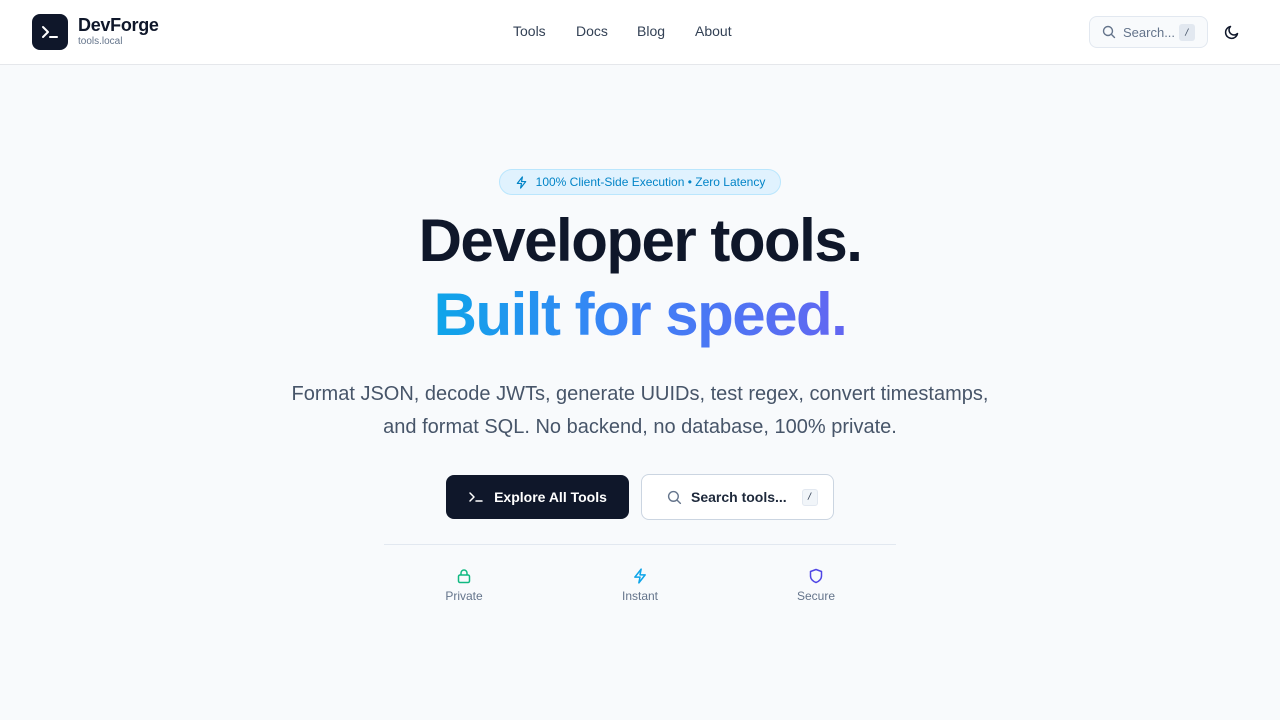  I want to click on hero-title-gradient: Built for speed., so click(640, 314).